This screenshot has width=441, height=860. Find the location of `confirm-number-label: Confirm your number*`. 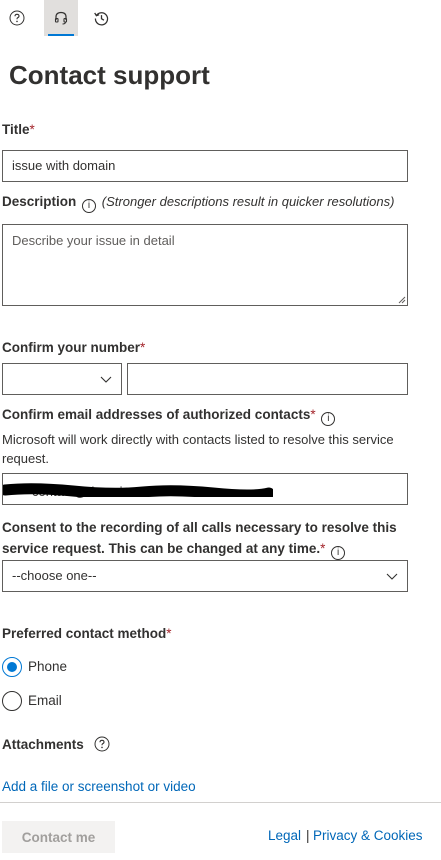

confirm-number-label: Confirm your number* is located at coordinates (73, 347).